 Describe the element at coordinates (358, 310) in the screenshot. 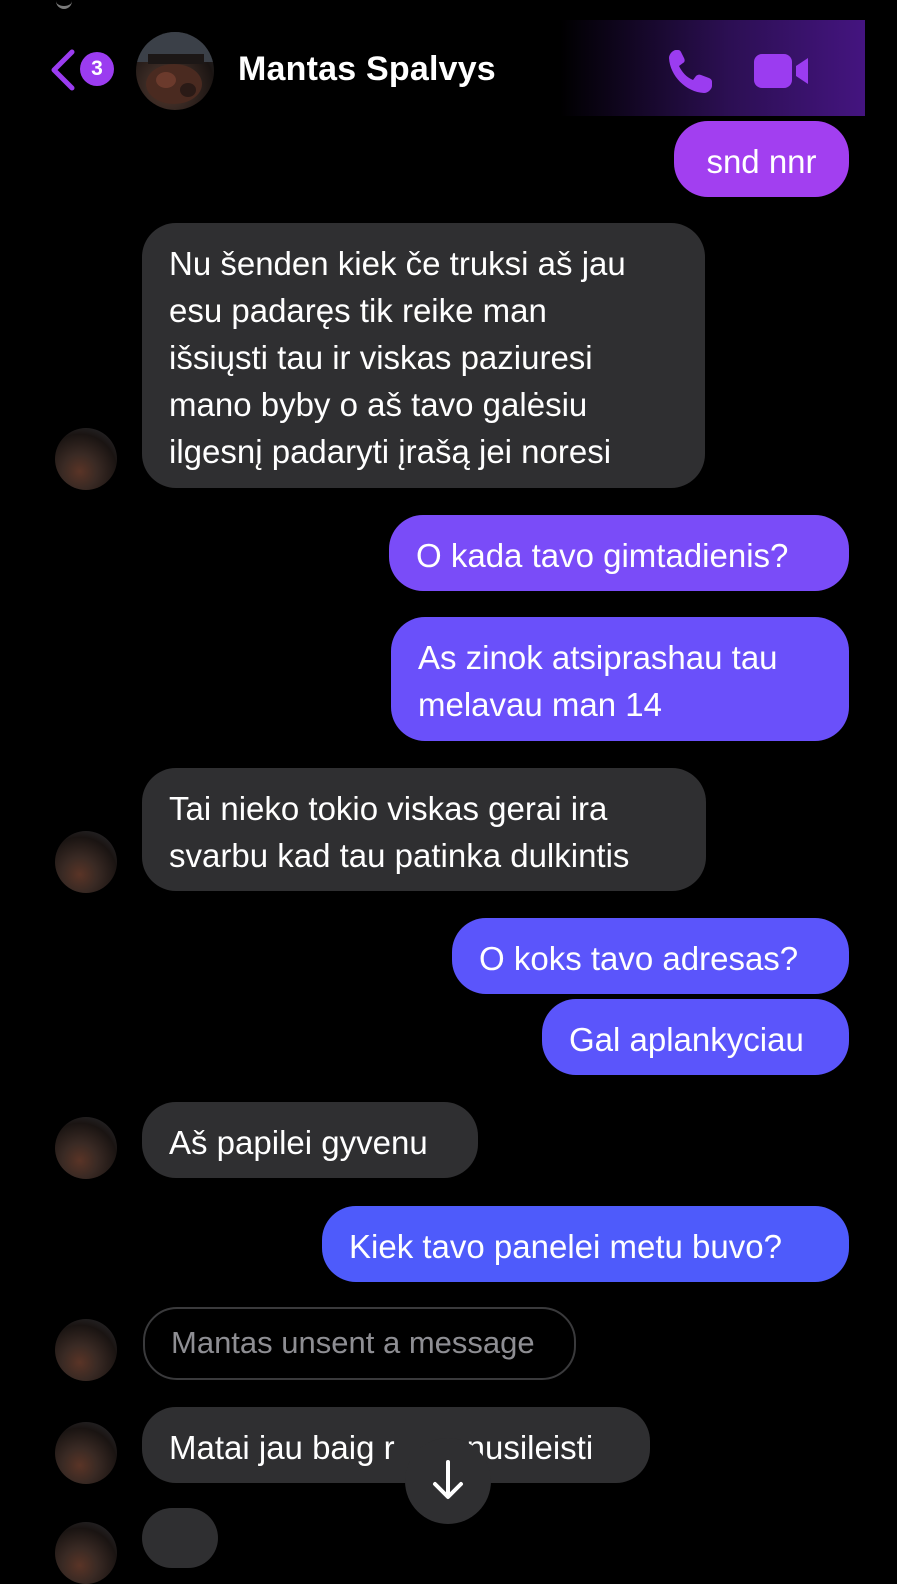

I see `message-line: esu padaręs tik reike man` at that location.